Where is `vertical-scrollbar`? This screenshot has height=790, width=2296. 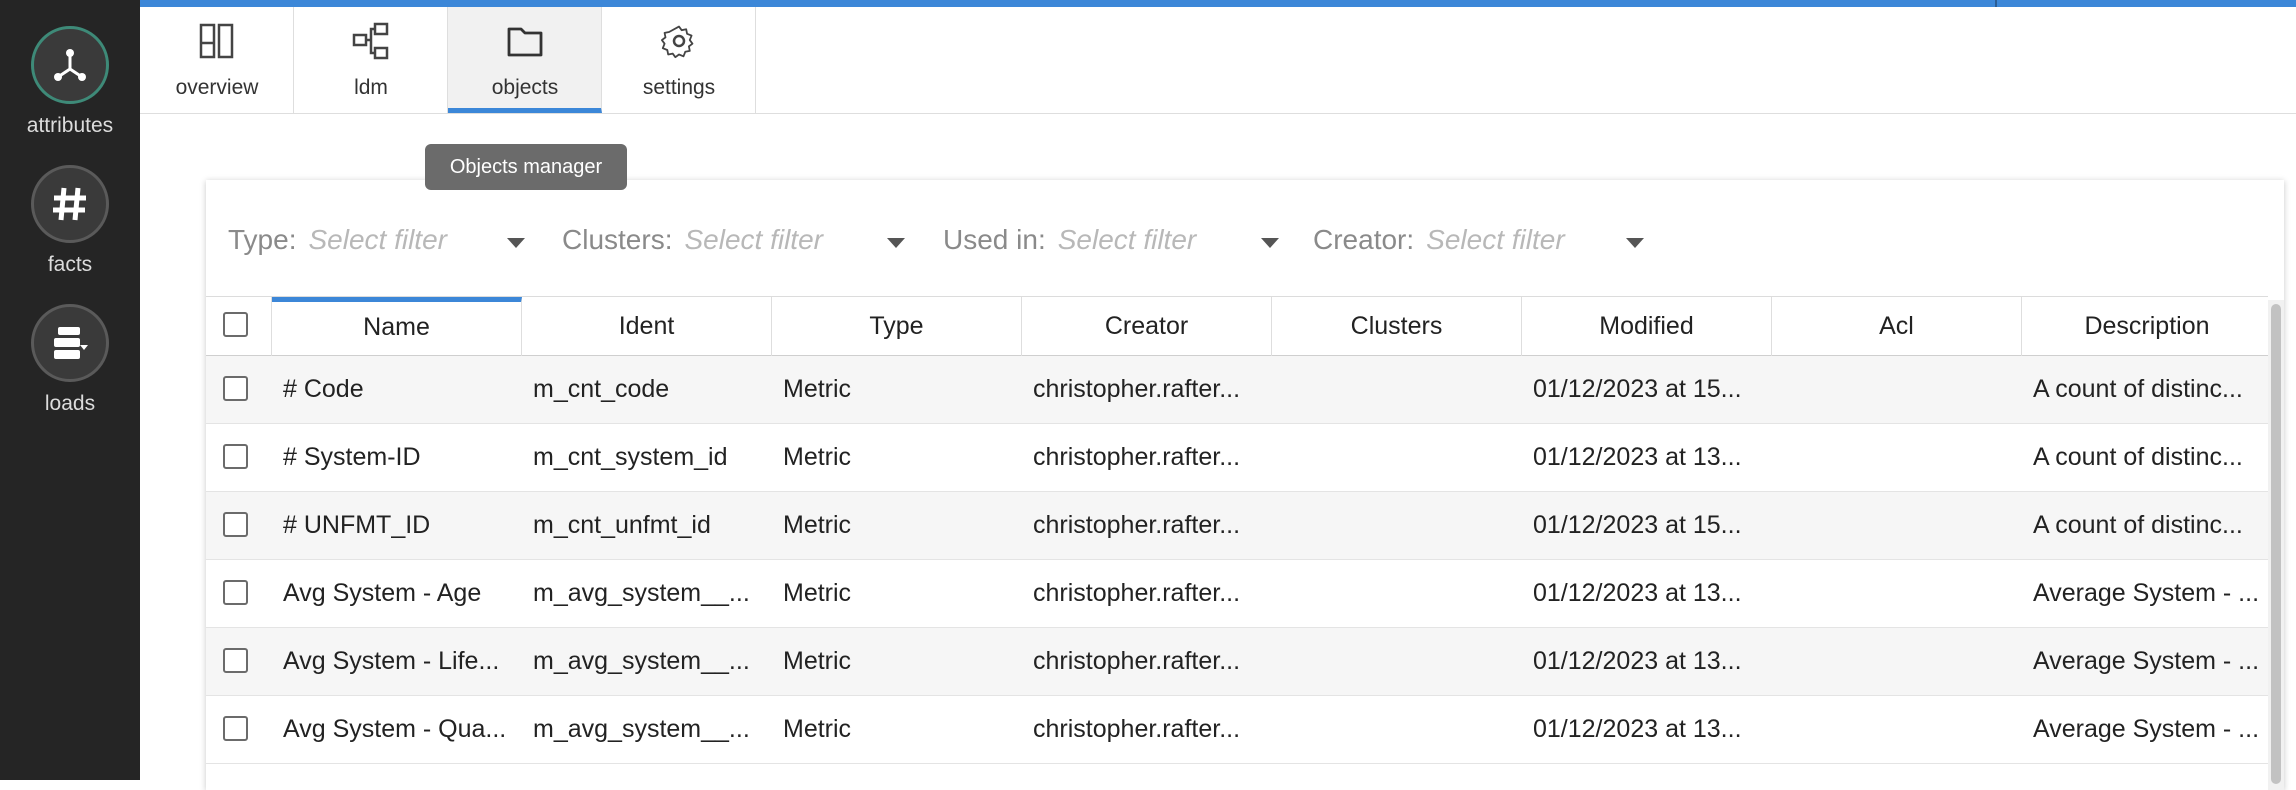
vertical-scrollbar is located at coordinates (2276, 545).